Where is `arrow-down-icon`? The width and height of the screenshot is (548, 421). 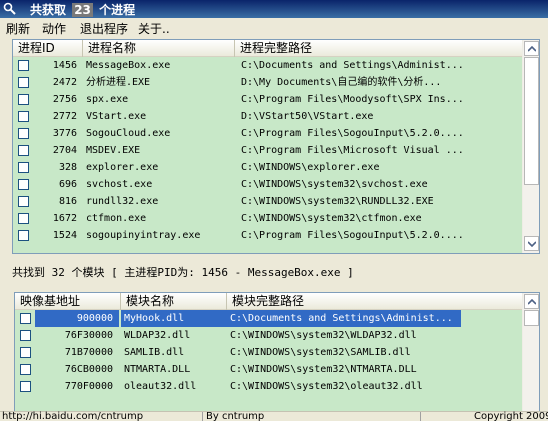 arrow-down-icon is located at coordinates (532, 244).